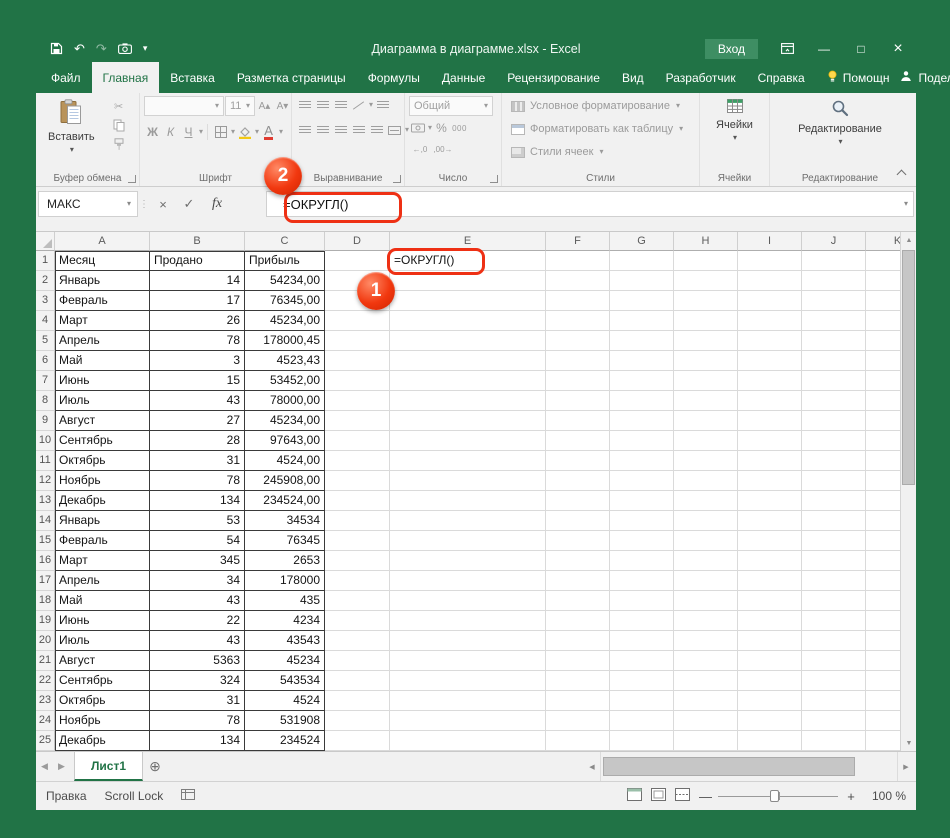 This screenshot has width=950, height=838. Describe the element at coordinates (706, 541) in the screenshot. I see `cell-H15` at that location.